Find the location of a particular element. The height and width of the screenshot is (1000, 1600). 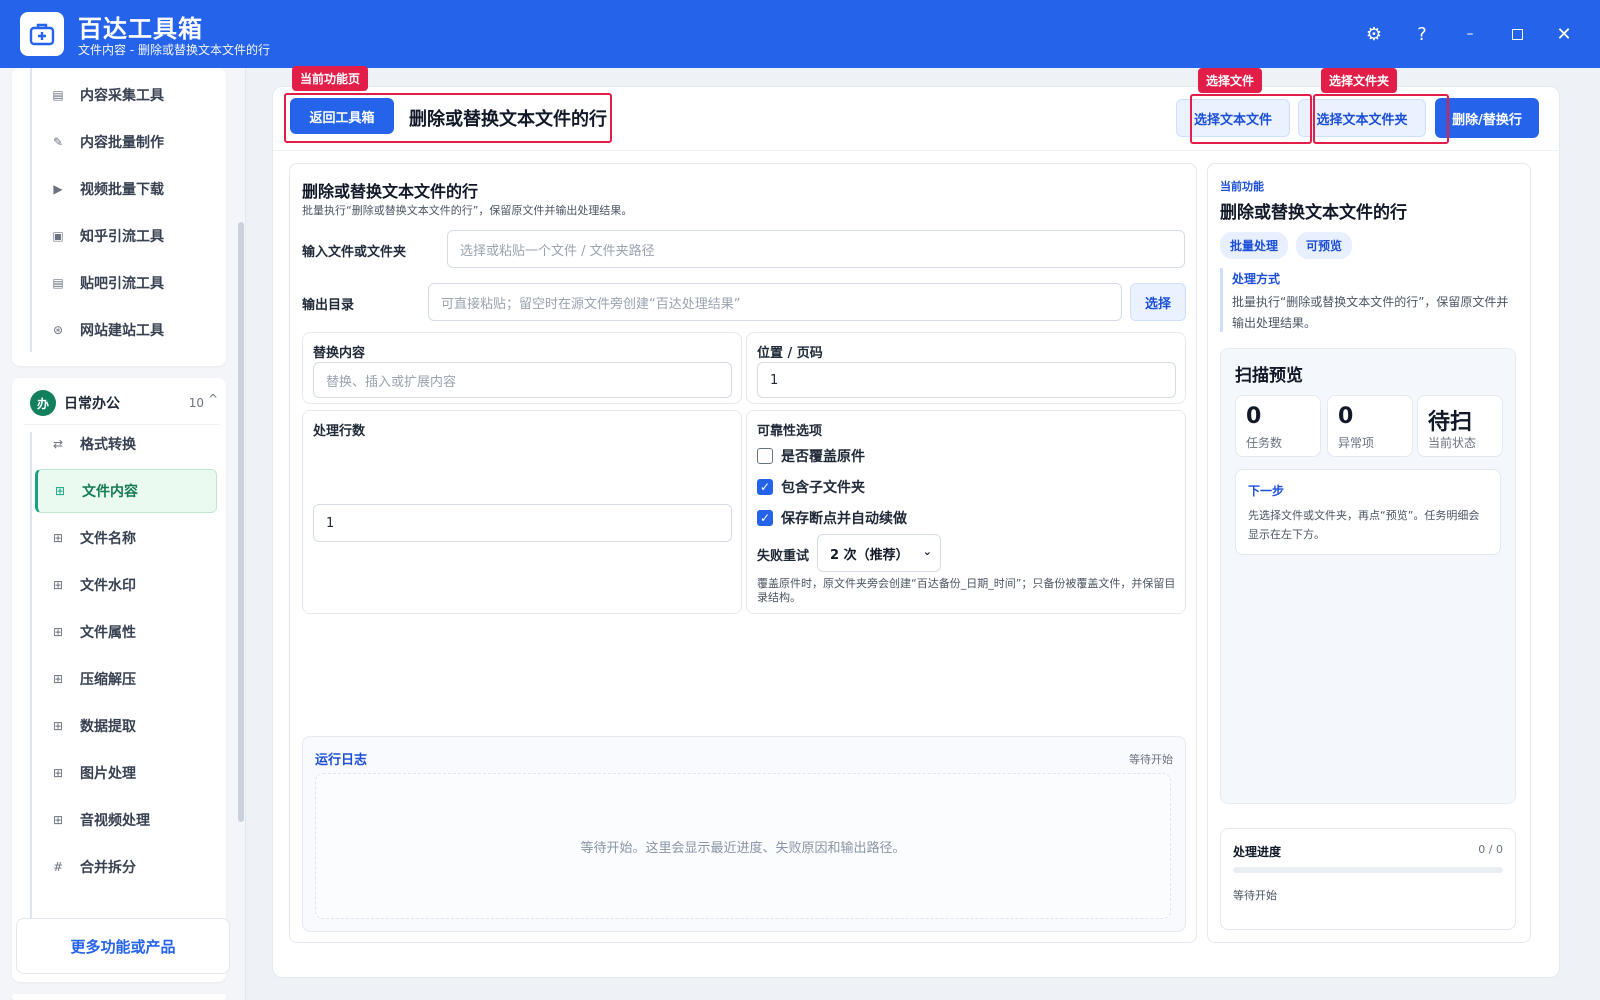

form-description: 批量执行“删除或替换文本文件的行”，保留原文件并输出处理结果。 is located at coordinates (467, 210).